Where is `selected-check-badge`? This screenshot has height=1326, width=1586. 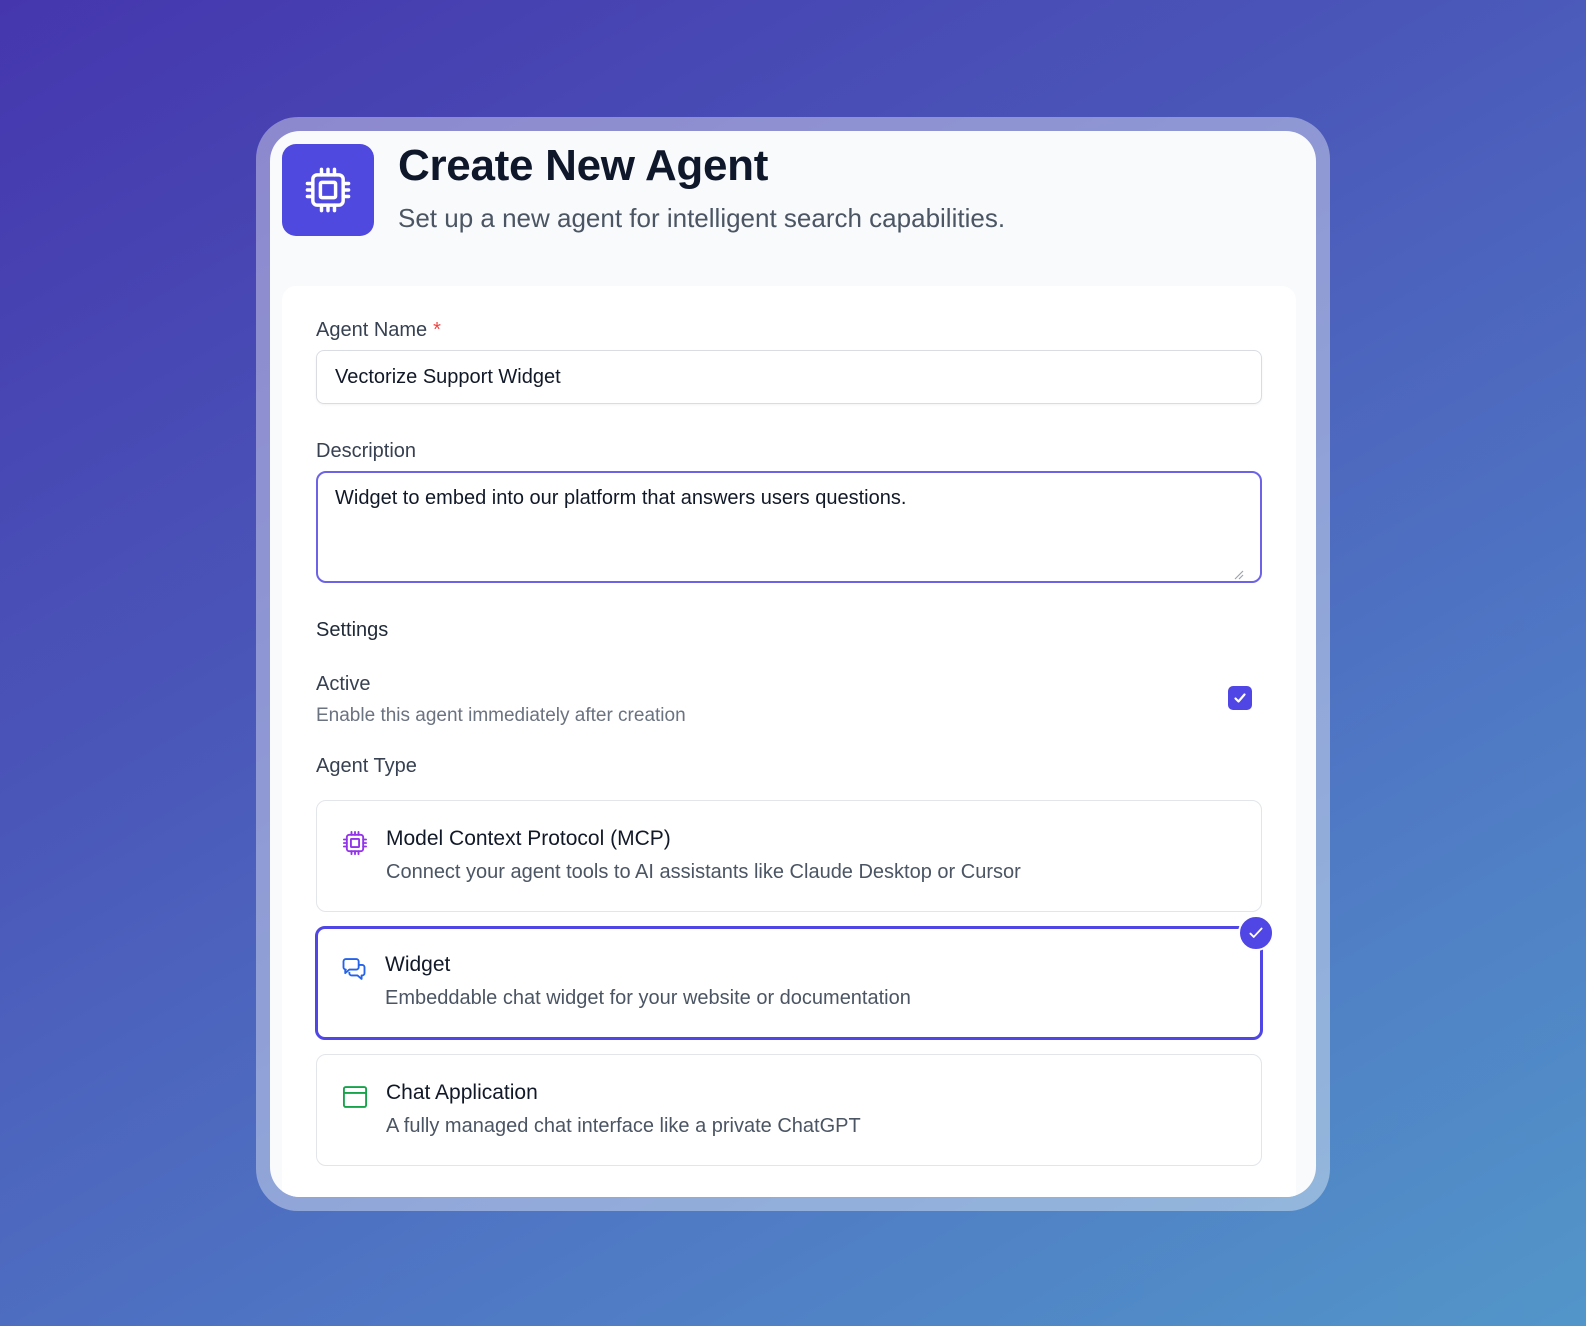
selected-check-badge is located at coordinates (1256, 933).